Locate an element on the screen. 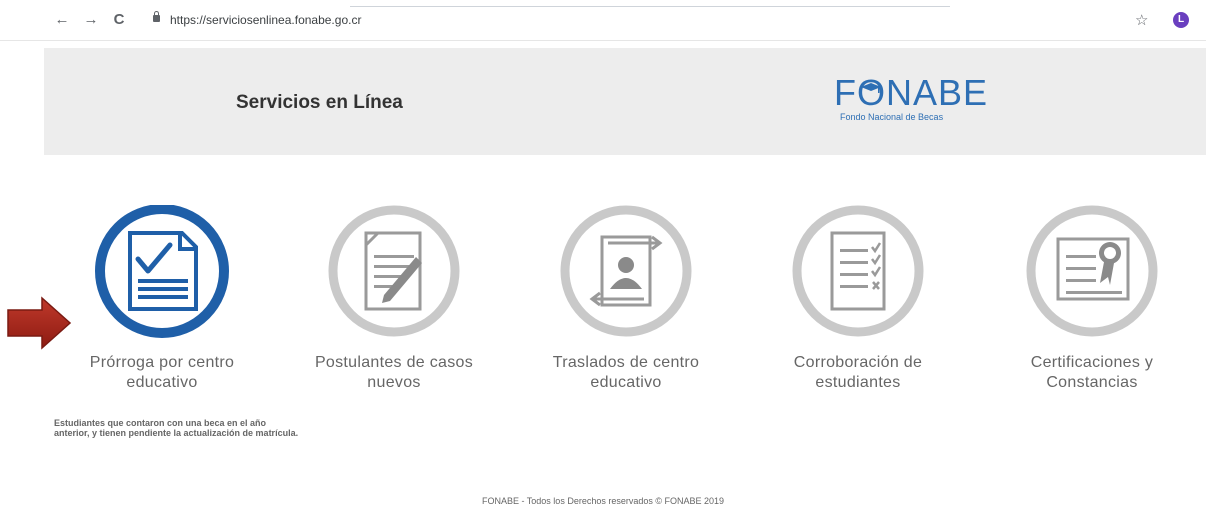 The width and height of the screenshot is (1206, 510). service-prorroga: Prórroga por centro educativo is located at coordinates (162, 299).